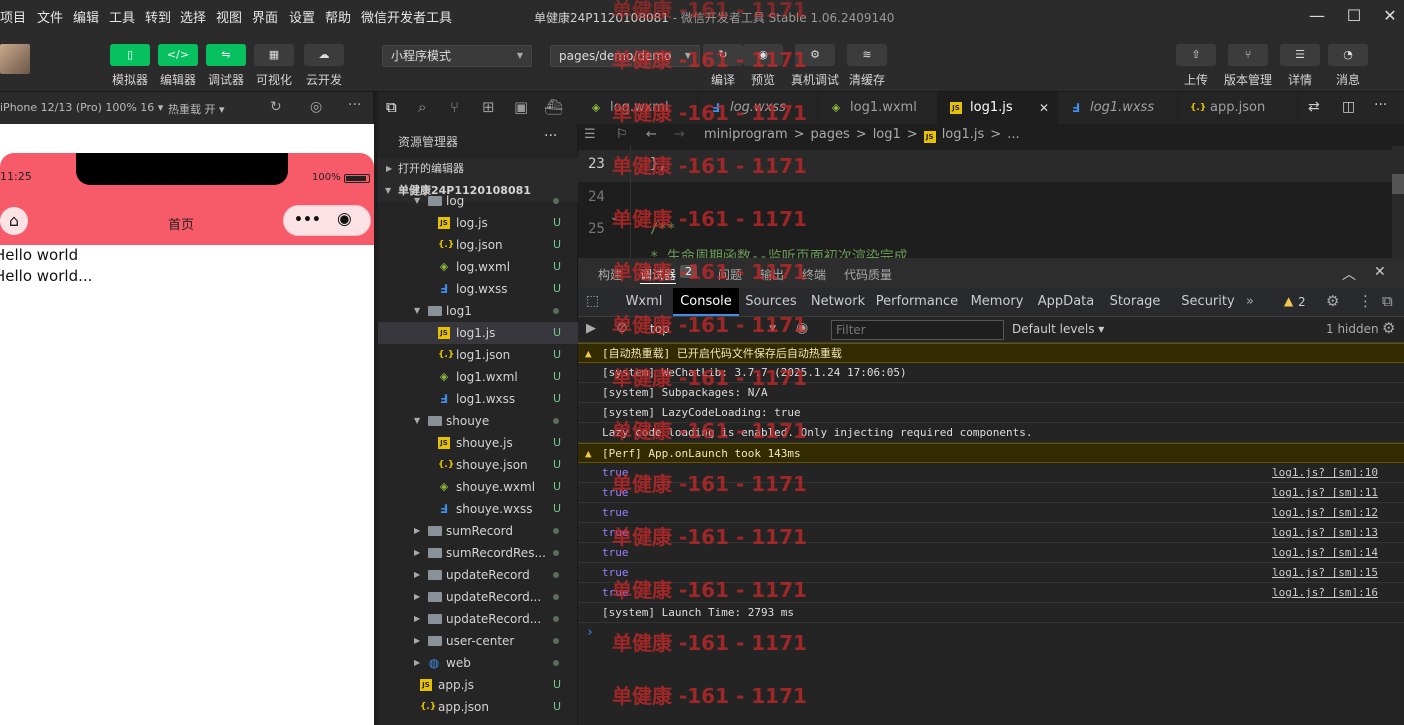 The height and width of the screenshot is (725, 1404). Describe the element at coordinates (478, 509) in the screenshot. I see `tree-item: Ⅎshouye.wxss U` at that location.